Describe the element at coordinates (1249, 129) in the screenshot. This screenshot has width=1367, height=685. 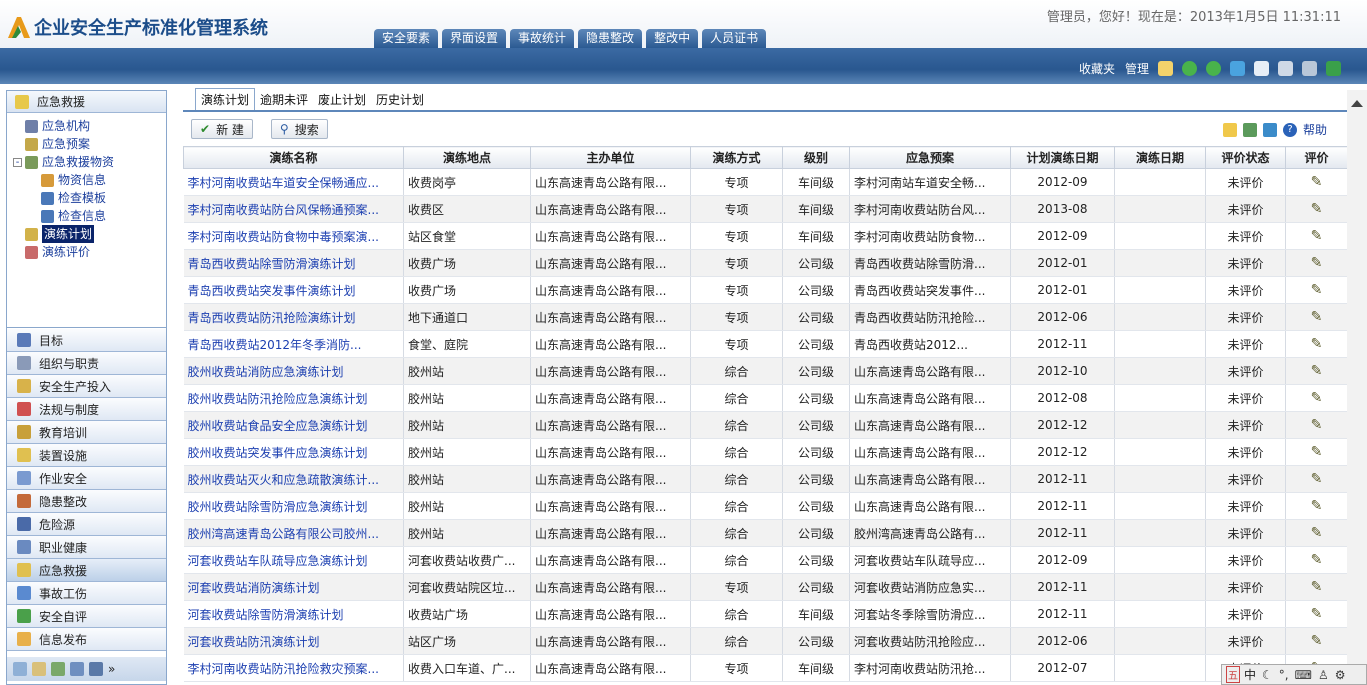
I see `export-icon` at that location.